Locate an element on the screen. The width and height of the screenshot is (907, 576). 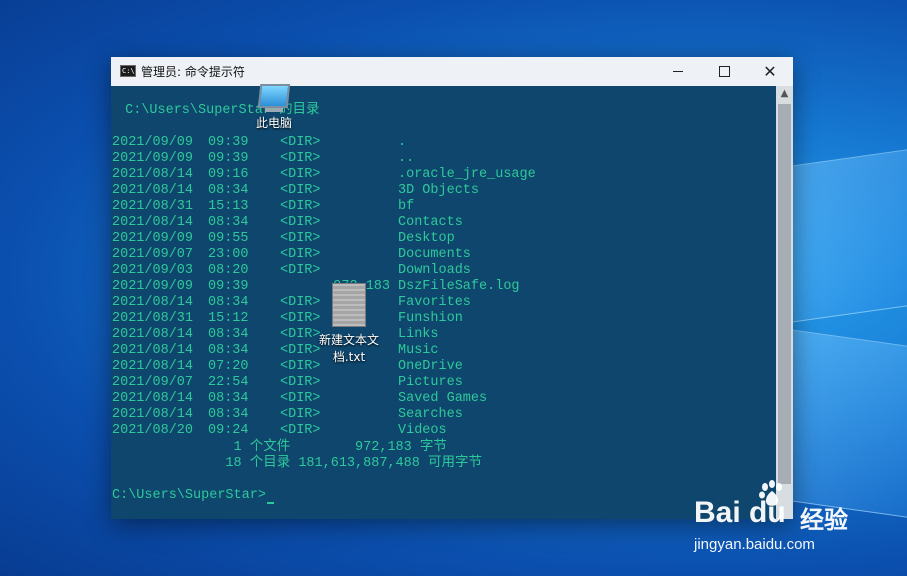
entry-time: 09:16 is located at coordinates (228, 174).